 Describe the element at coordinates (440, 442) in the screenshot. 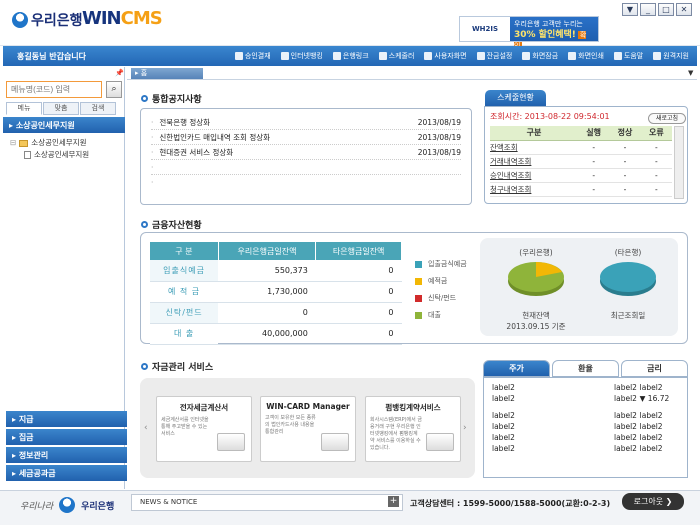

I see `firm-banking-icon` at that location.